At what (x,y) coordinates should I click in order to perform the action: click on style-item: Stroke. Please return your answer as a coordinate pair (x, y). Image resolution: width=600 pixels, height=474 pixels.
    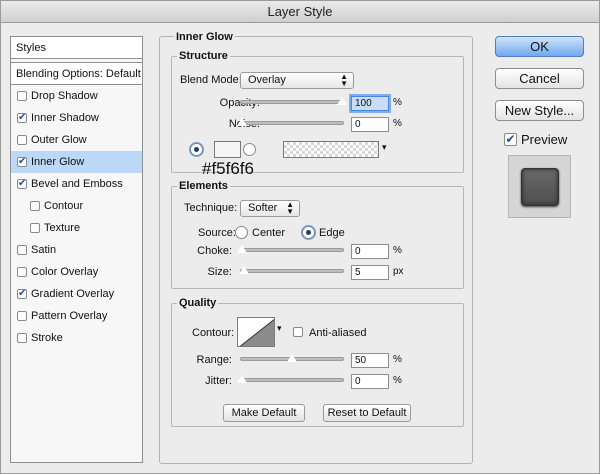
    Looking at the image, I should click on (76, 338).